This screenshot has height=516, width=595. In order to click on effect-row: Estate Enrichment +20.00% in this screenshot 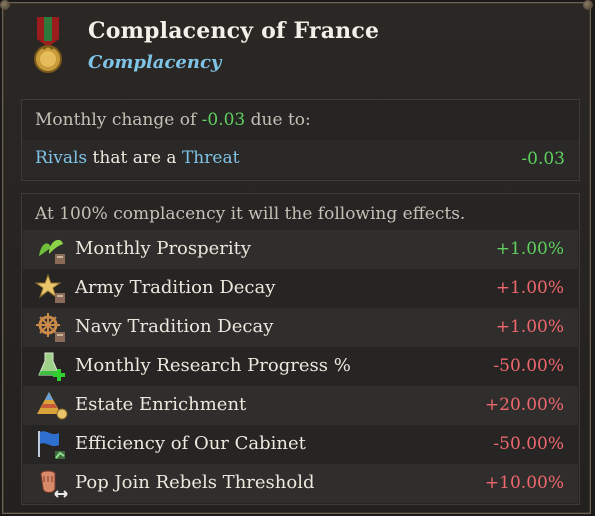, I will do `click(300, 405)`.